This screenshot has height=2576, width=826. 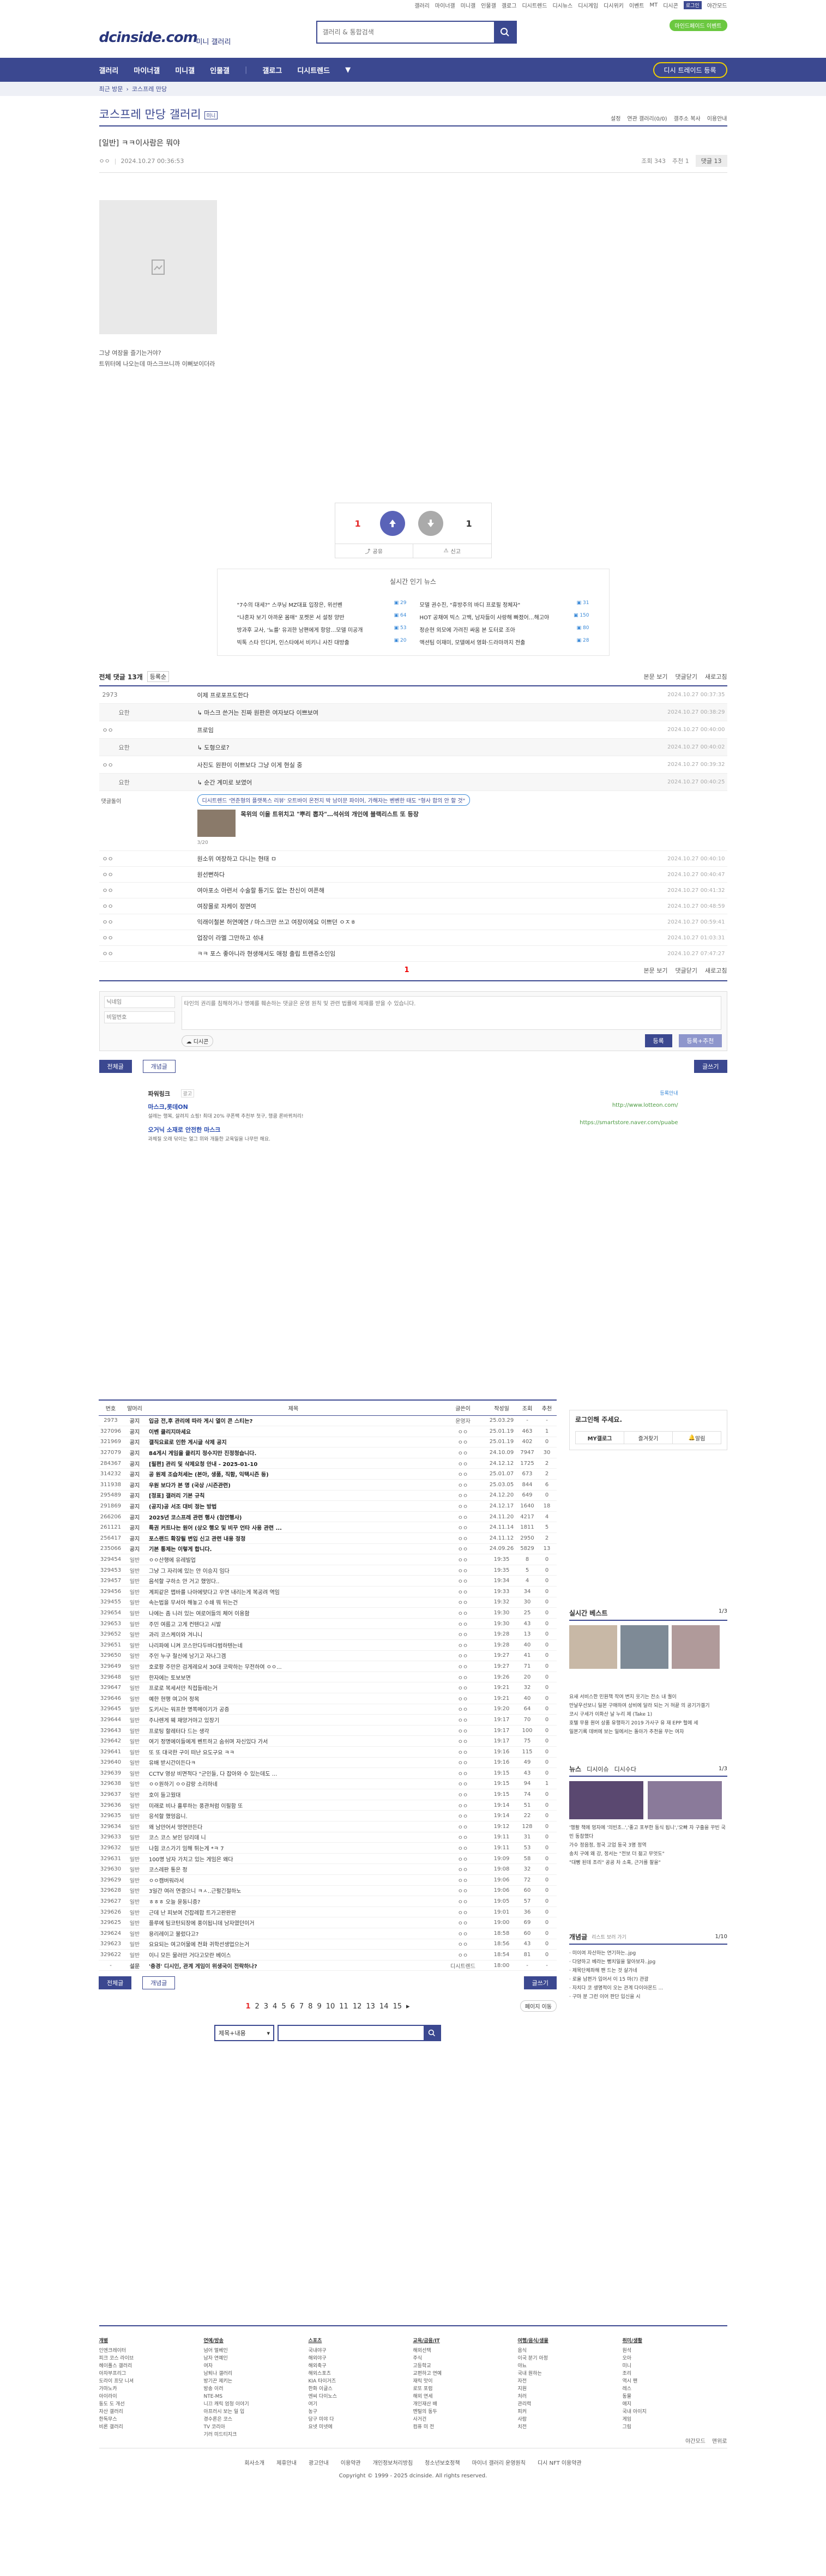 I want to click on footer-link: 가마노카, so click(x=151, y=2389).